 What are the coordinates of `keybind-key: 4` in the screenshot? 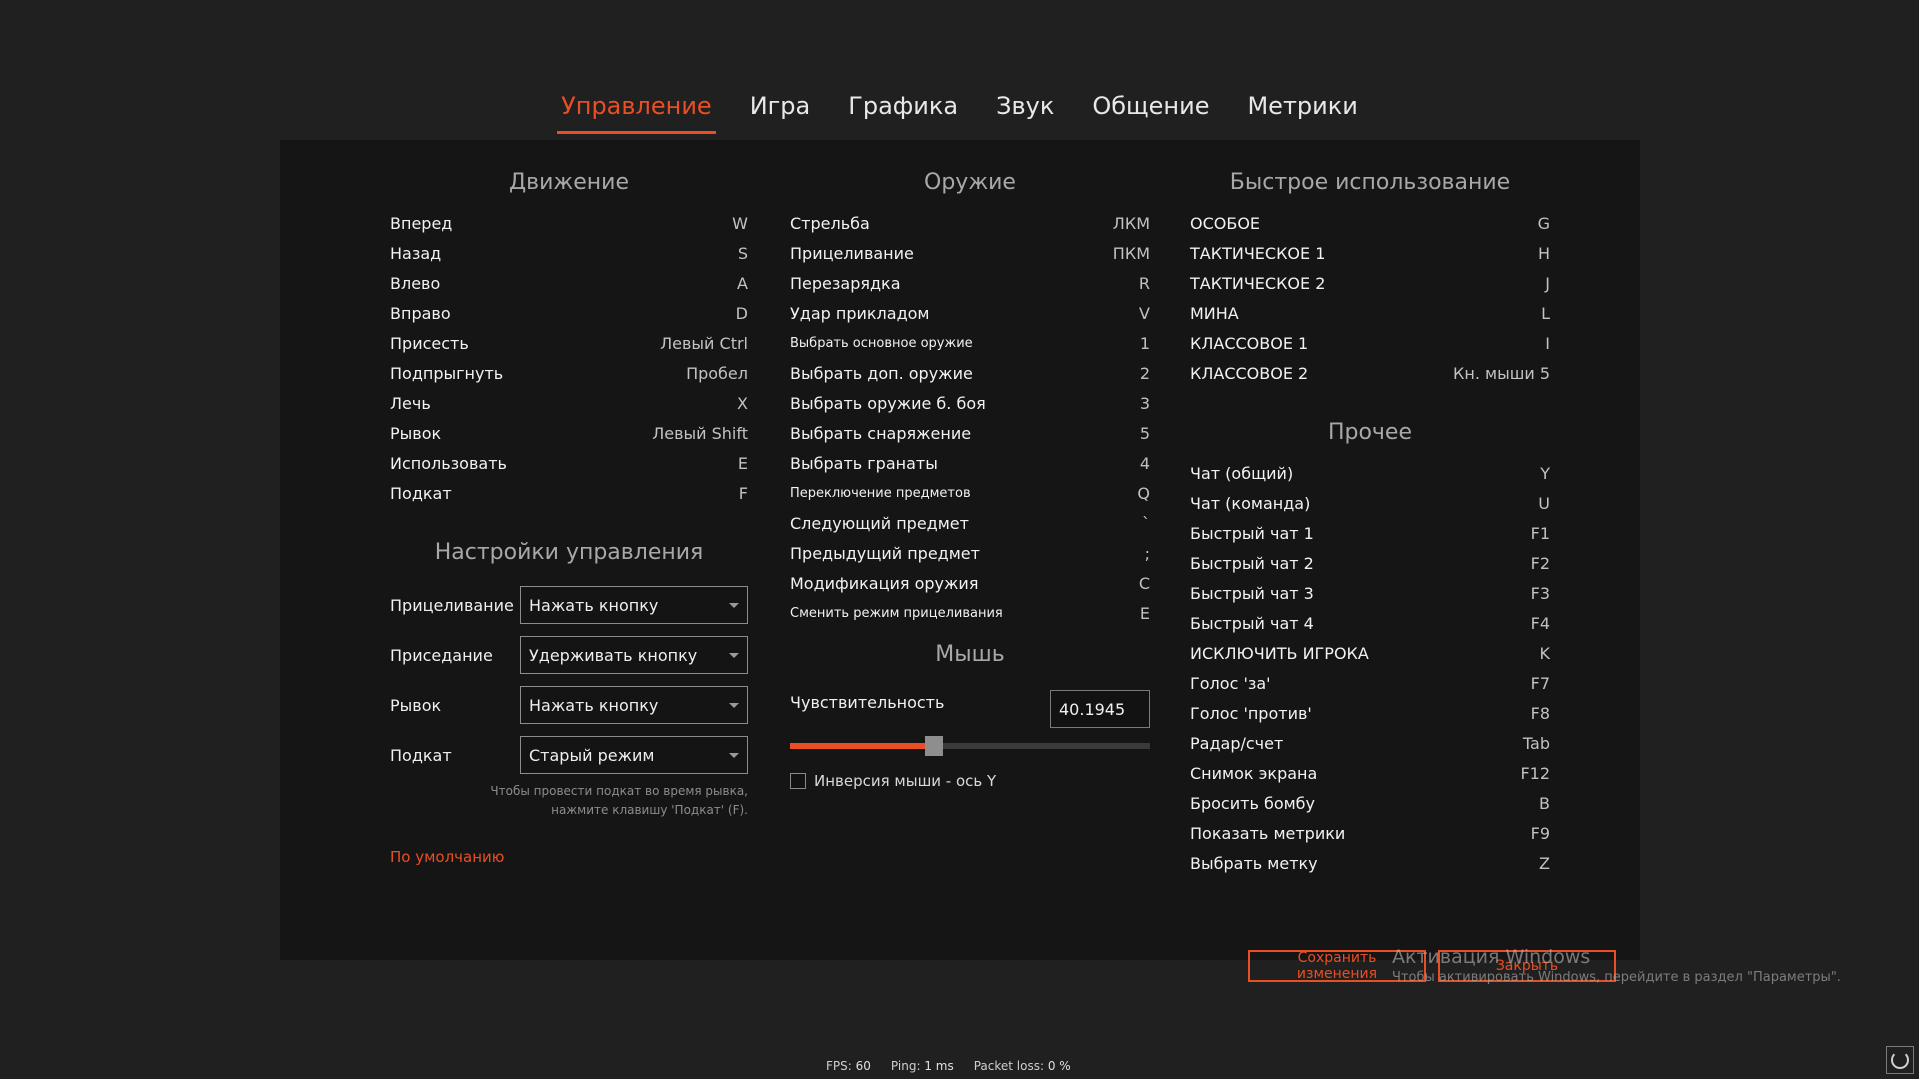 It's located at (1145, 463).